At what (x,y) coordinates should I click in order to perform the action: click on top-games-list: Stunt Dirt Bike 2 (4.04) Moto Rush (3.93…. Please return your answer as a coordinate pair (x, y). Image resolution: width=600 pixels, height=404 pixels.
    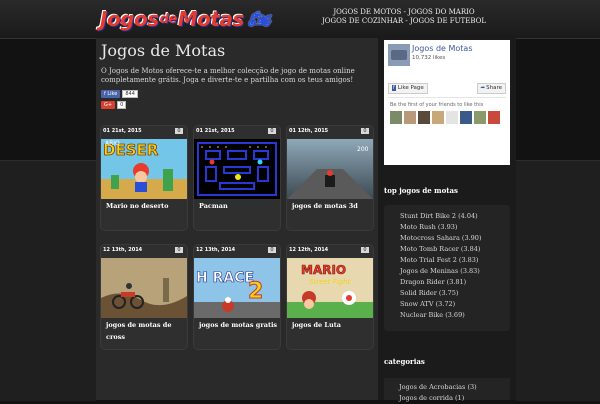
    Looking at the image, I should click on (447, 268).